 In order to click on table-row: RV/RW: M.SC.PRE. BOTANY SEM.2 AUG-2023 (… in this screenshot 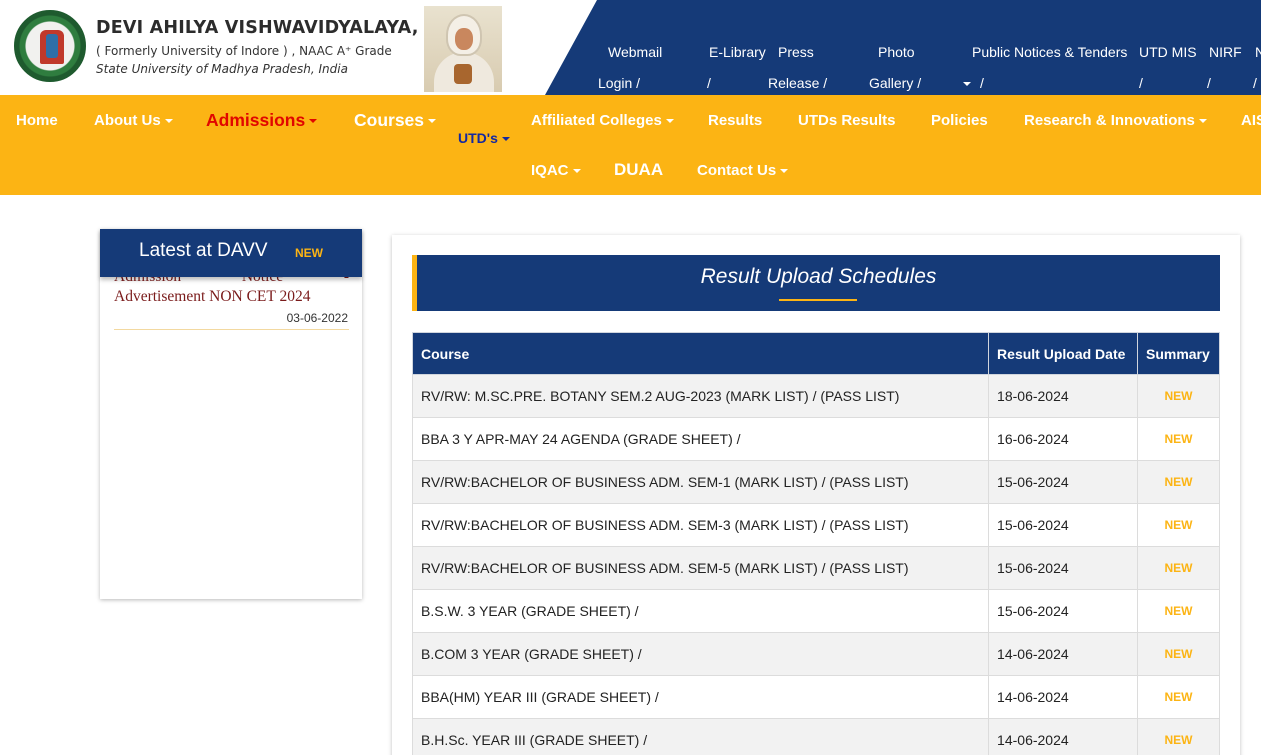, I will do `click(816, 396)`.